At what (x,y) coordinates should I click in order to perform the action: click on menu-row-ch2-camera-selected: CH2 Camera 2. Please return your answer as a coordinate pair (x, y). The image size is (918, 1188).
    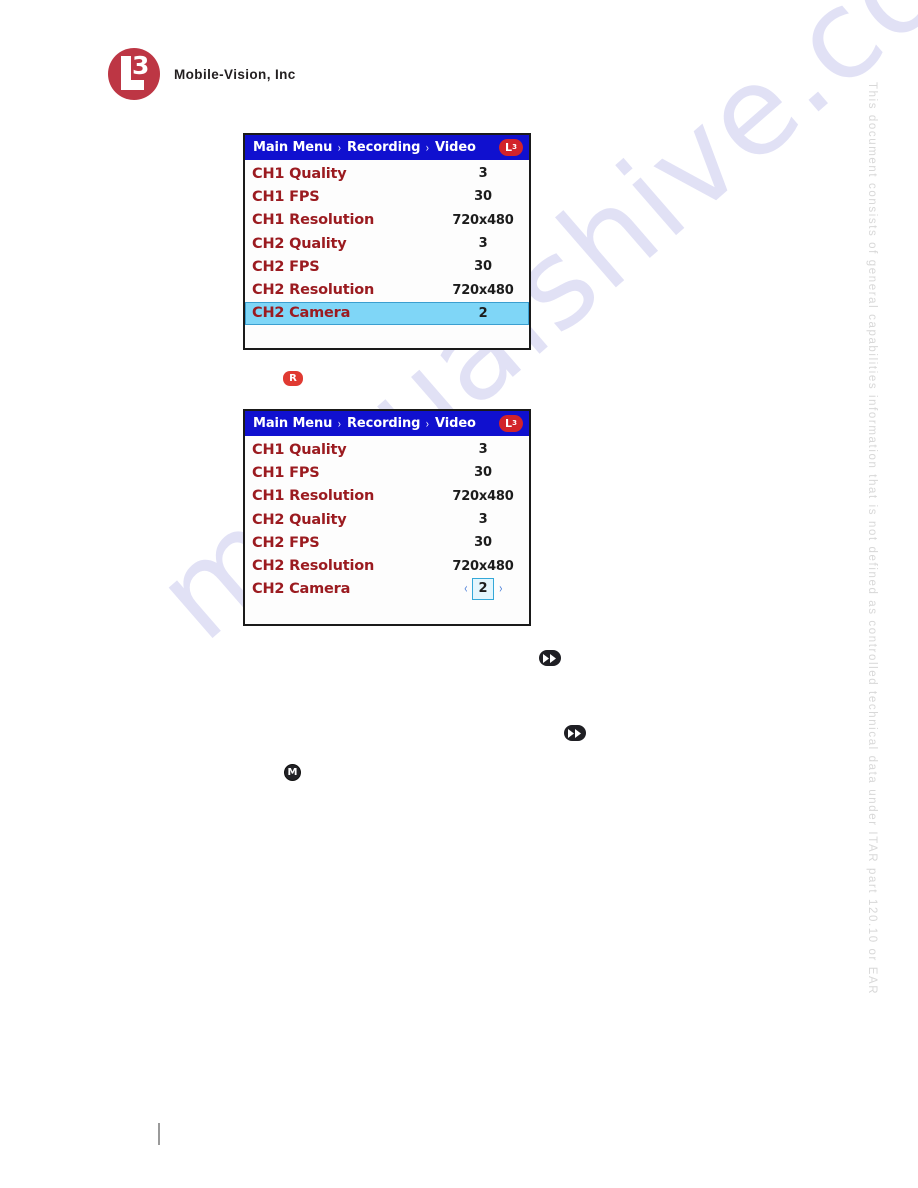
    Looking at the image, I should click on (387, 313).